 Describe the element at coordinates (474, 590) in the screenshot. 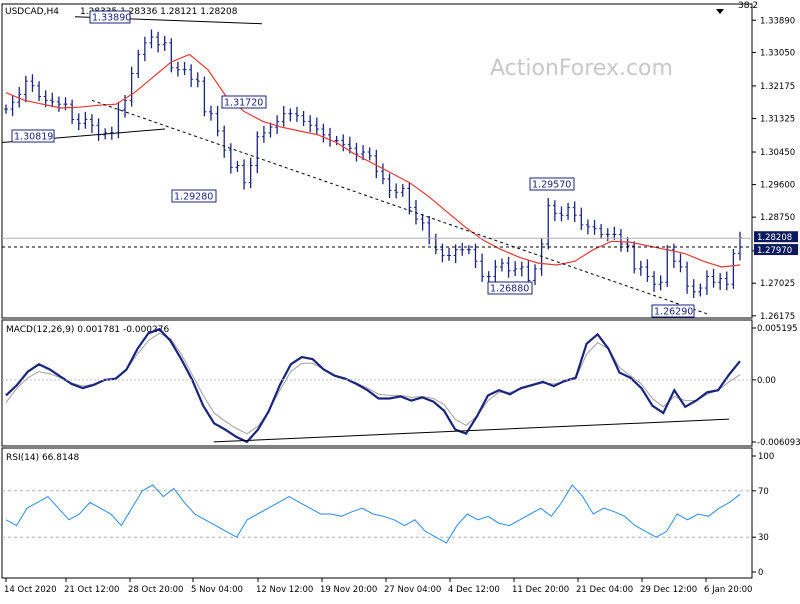

I see `x-tick-label: 4 Dec 12:00` at that location.